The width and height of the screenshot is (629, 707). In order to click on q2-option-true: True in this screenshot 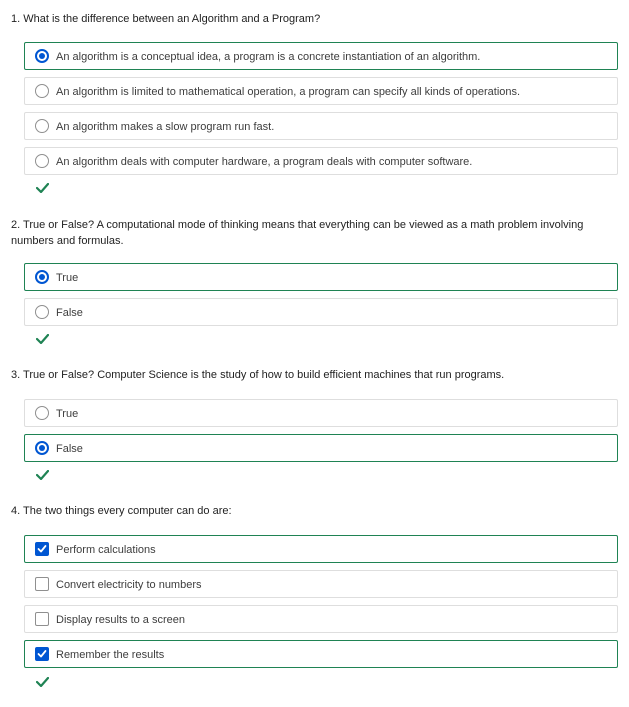, I will do `click(321, 277)`.